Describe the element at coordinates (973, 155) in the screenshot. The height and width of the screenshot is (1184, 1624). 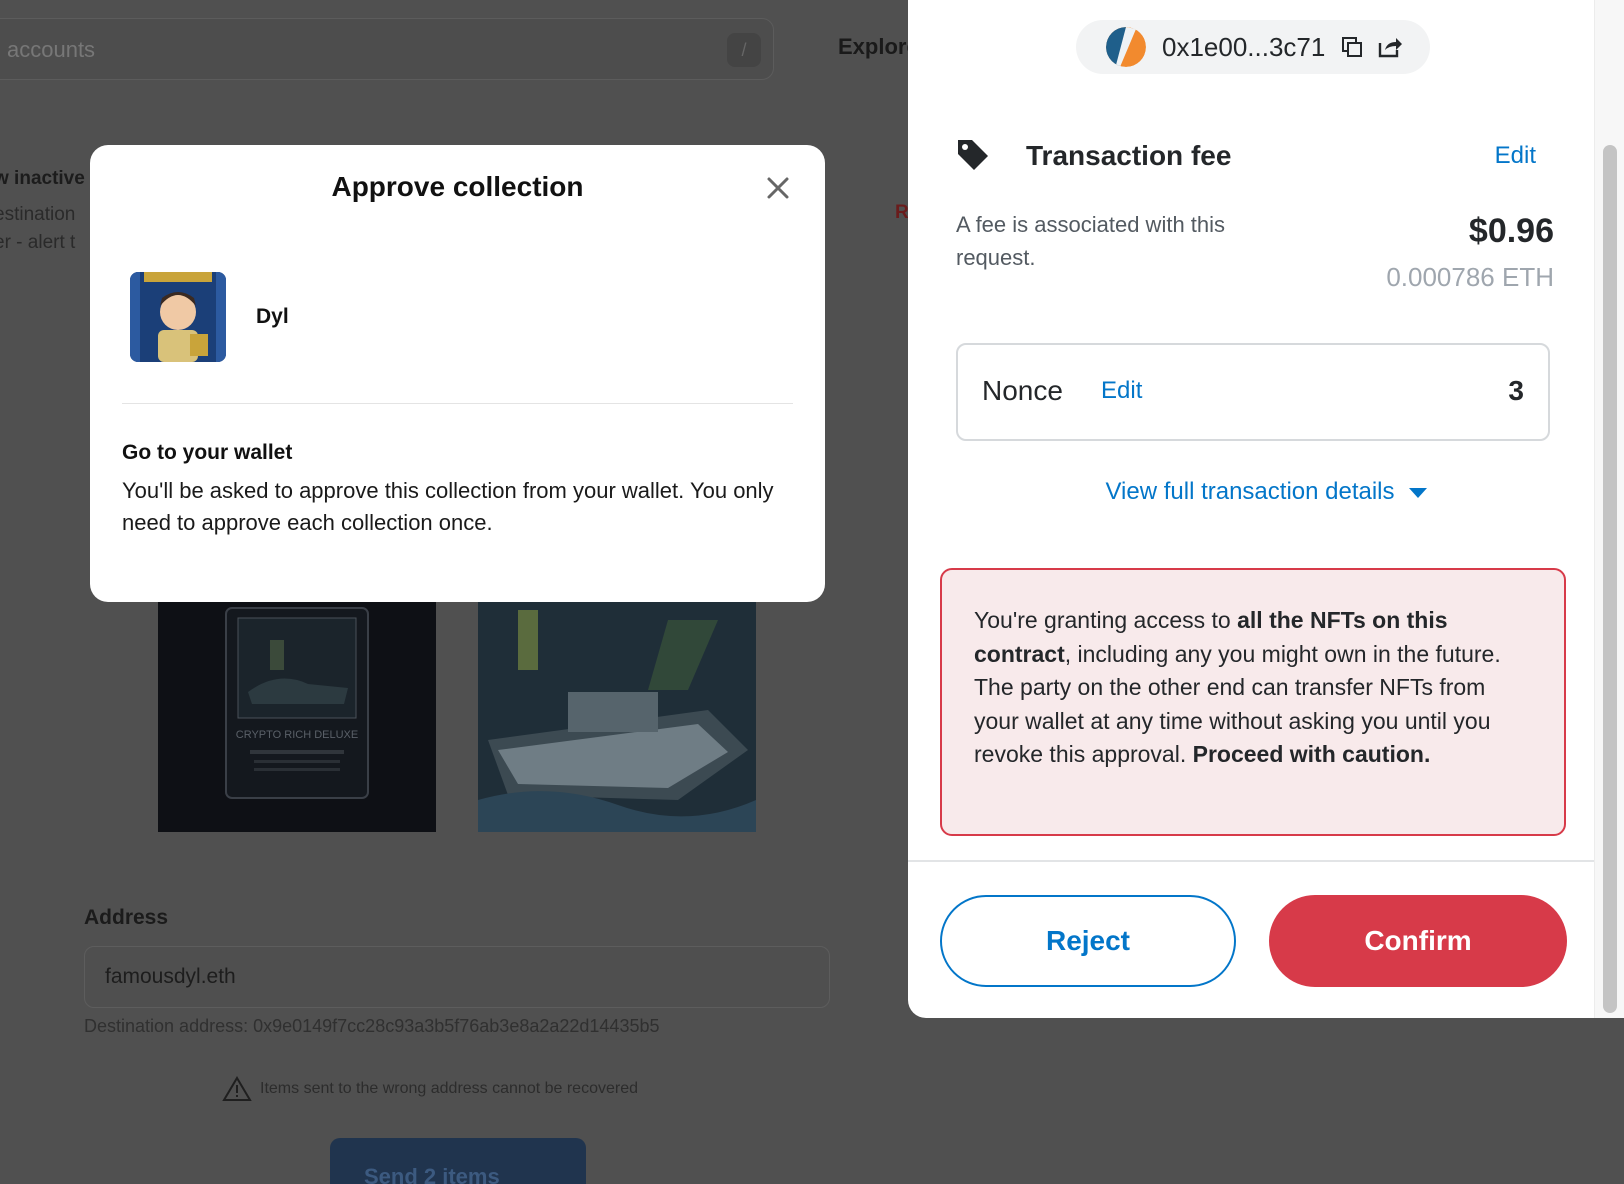
I see `tag-icon` at that location.